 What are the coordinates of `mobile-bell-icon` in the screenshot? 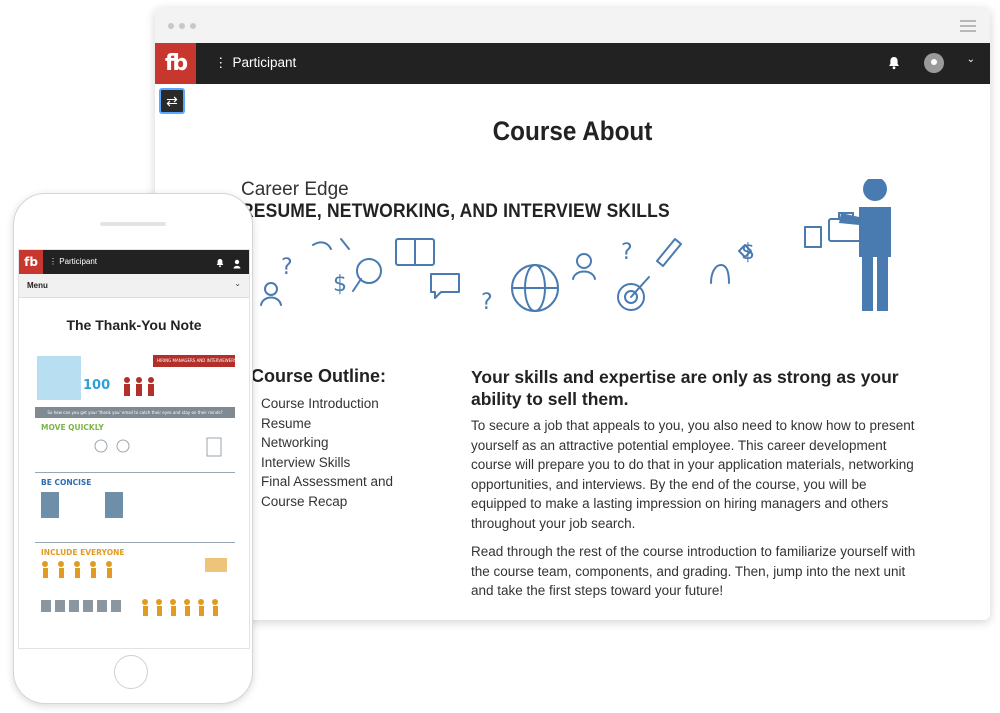 It's located at (220, 264).